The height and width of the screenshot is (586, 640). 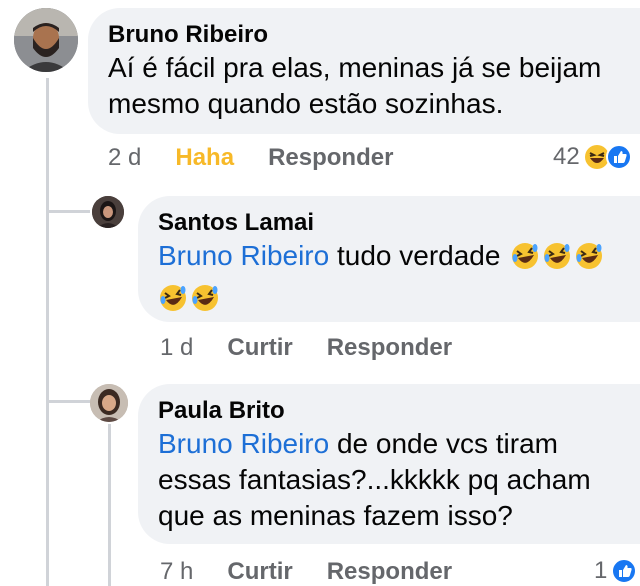 I want to click on haha-reaction-button: Haha, so click(x=204, y=158).